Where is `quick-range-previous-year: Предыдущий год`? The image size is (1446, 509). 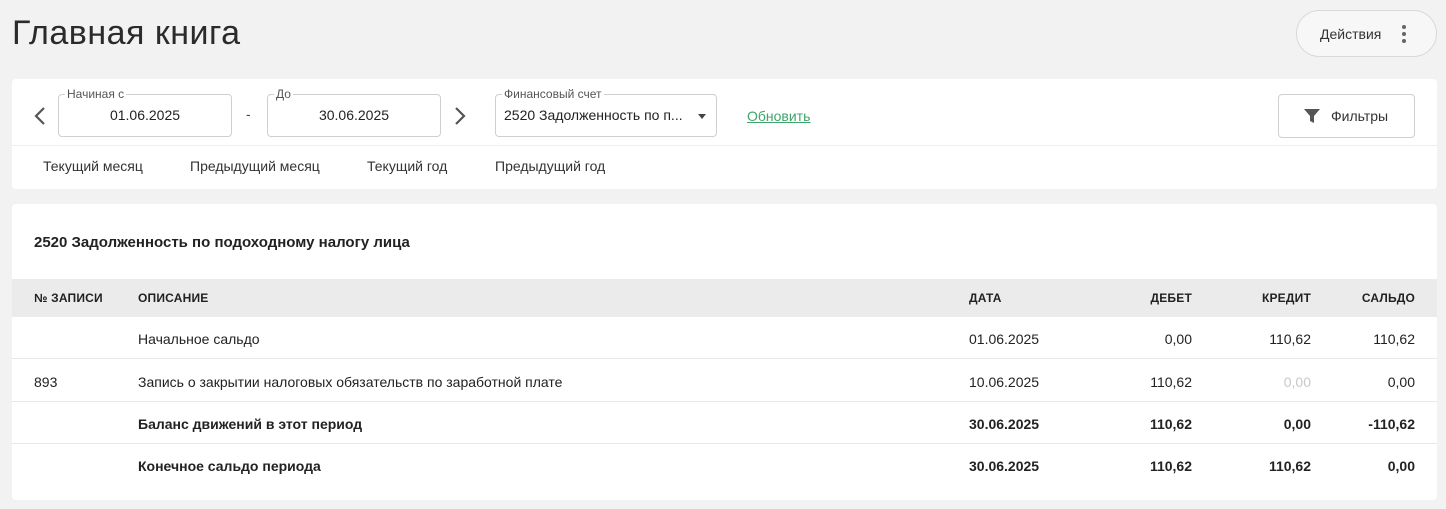
quick-range-previous-year: Предыдущий год is located at coordinates (550, 166).